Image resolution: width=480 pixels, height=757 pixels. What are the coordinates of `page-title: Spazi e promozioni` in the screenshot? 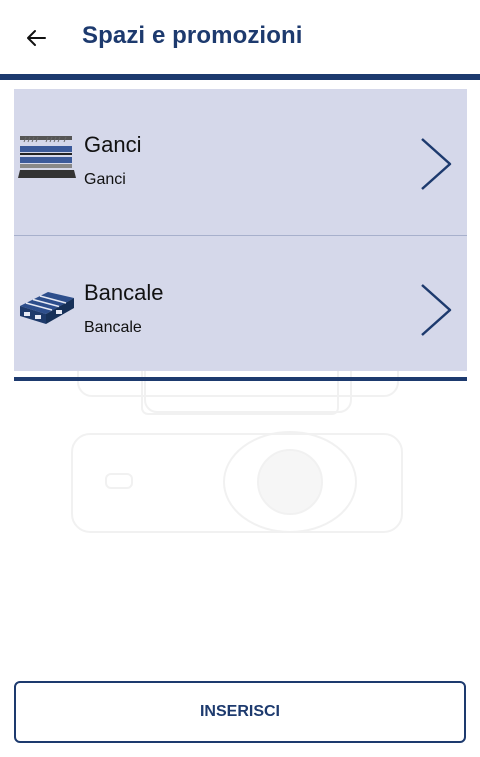 It's located at (192, 35).